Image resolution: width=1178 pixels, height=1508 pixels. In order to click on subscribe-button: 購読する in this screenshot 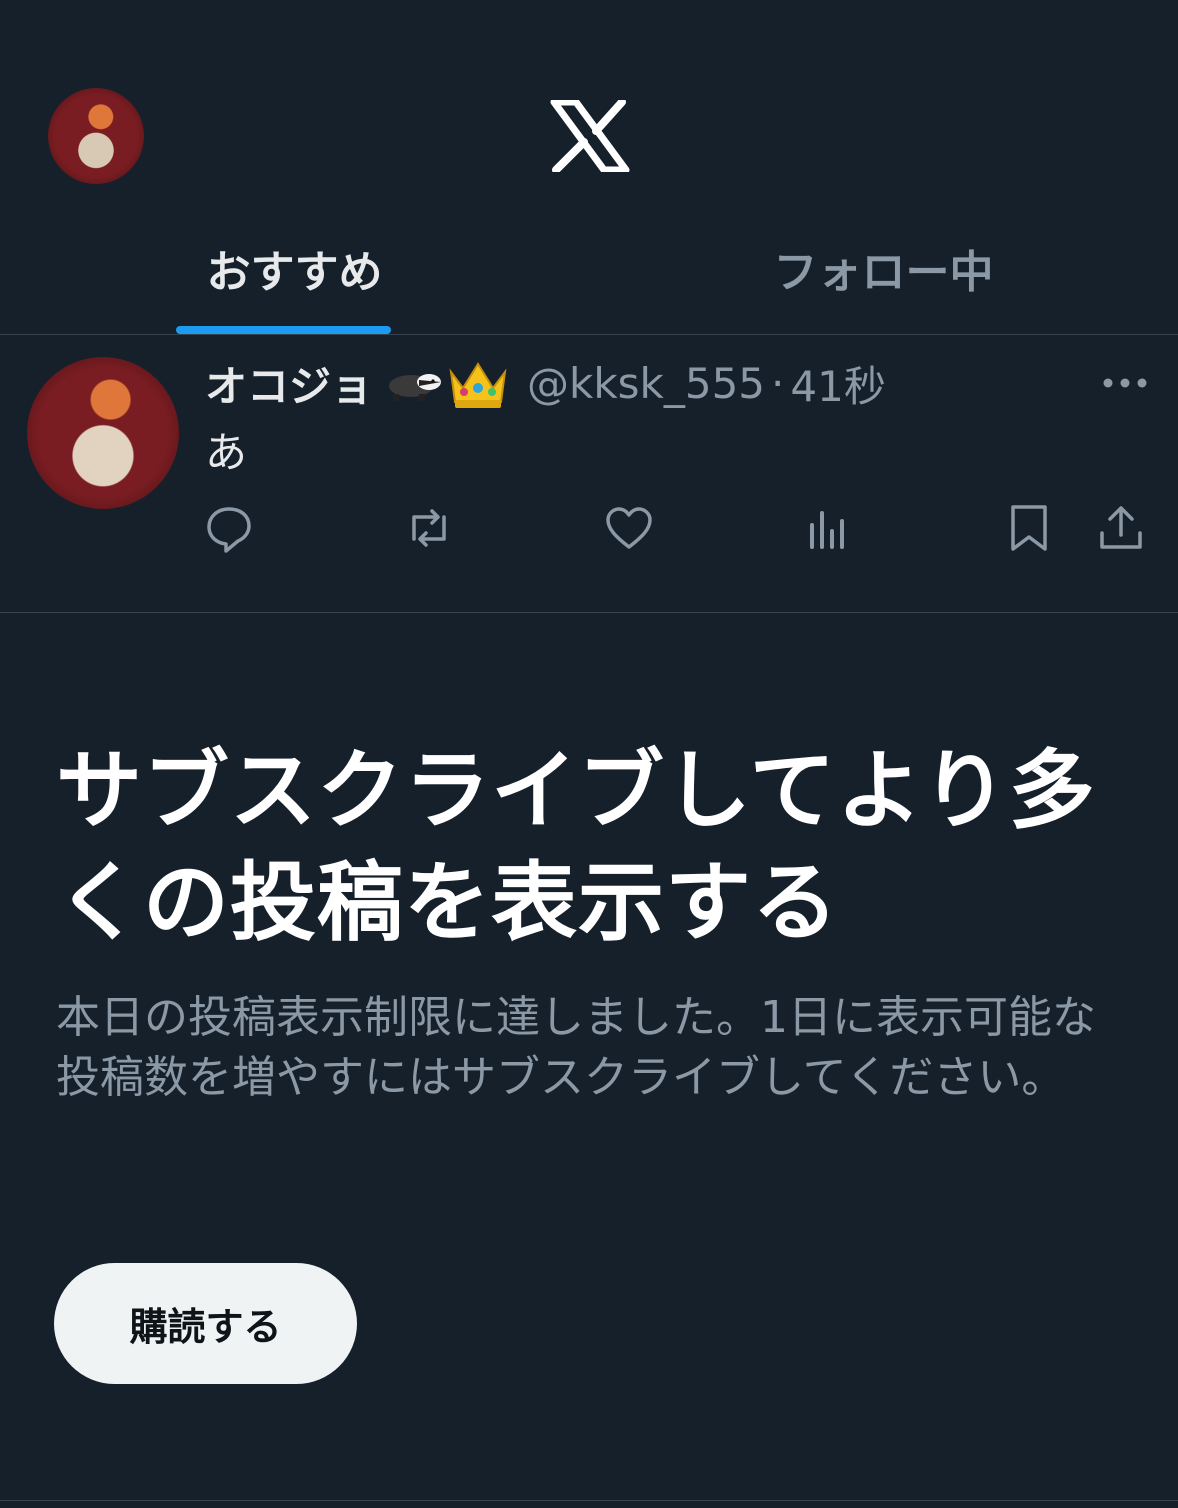, I will do `click(205, 1323)`.